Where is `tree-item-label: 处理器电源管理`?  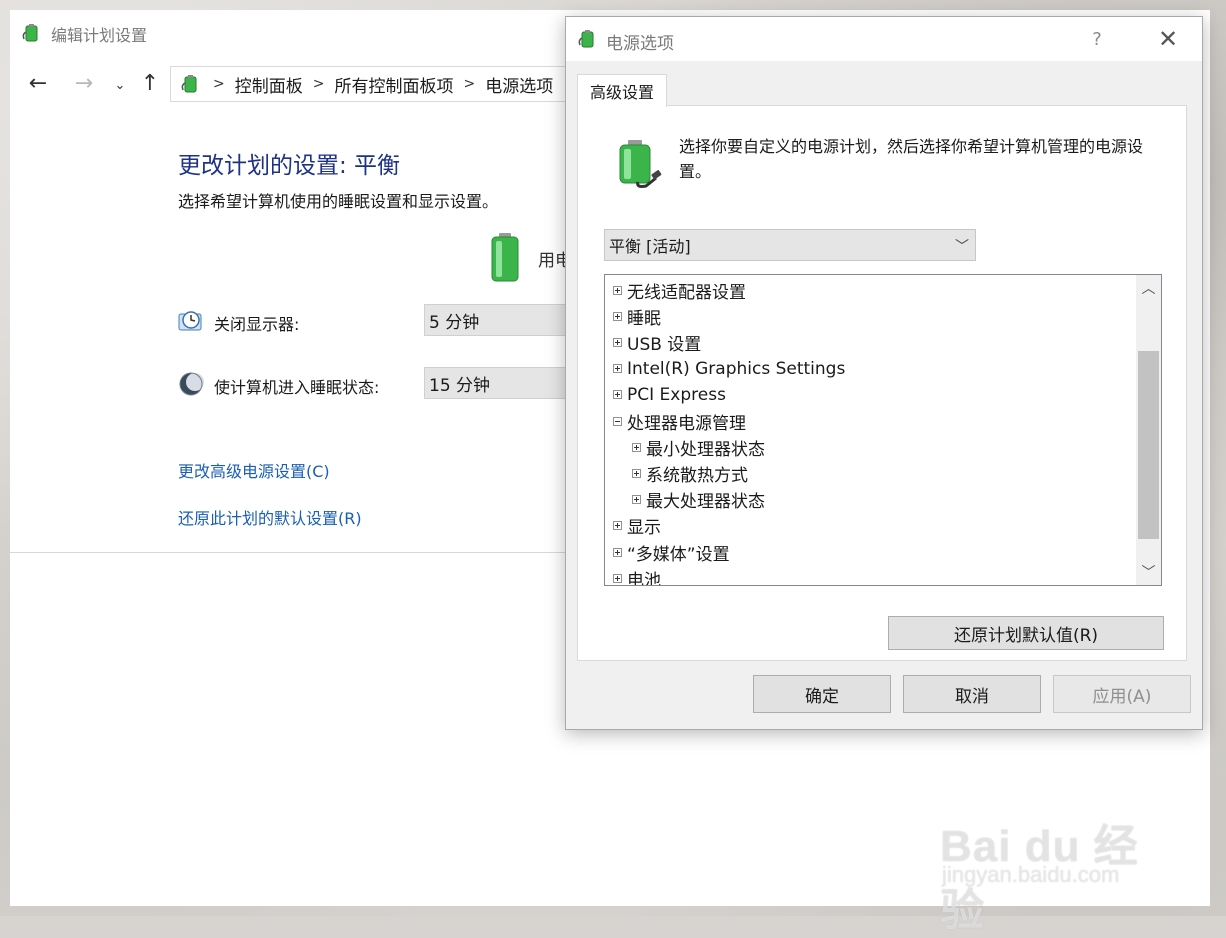 tree-item-label: 处理器电源管理 is located at coordinates (686, 423).